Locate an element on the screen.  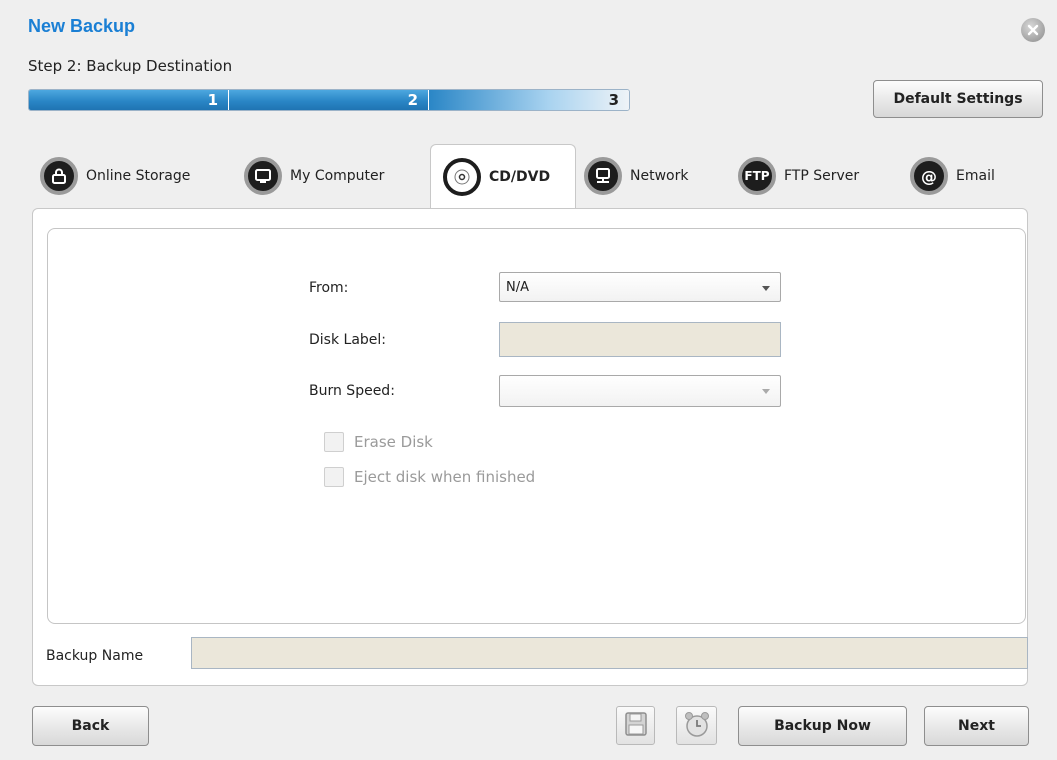
save-settings-button is located at coordinates (635, 725).